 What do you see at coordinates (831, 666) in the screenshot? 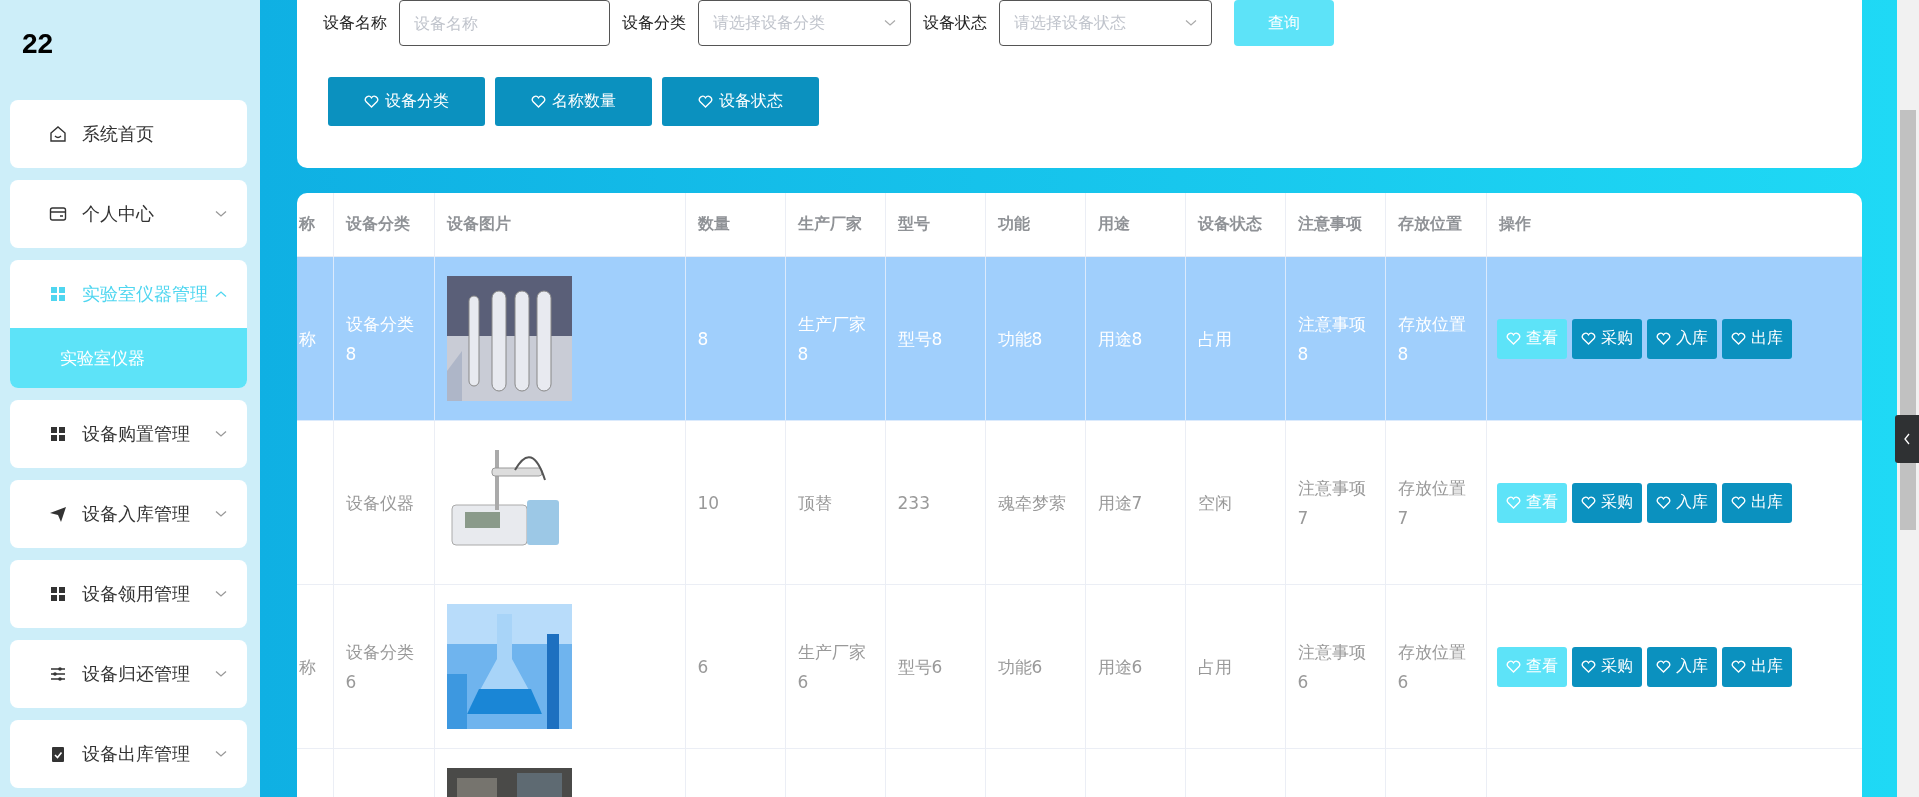
I see `table-cell: 生产厂家6` at bounding box center [831, 666].